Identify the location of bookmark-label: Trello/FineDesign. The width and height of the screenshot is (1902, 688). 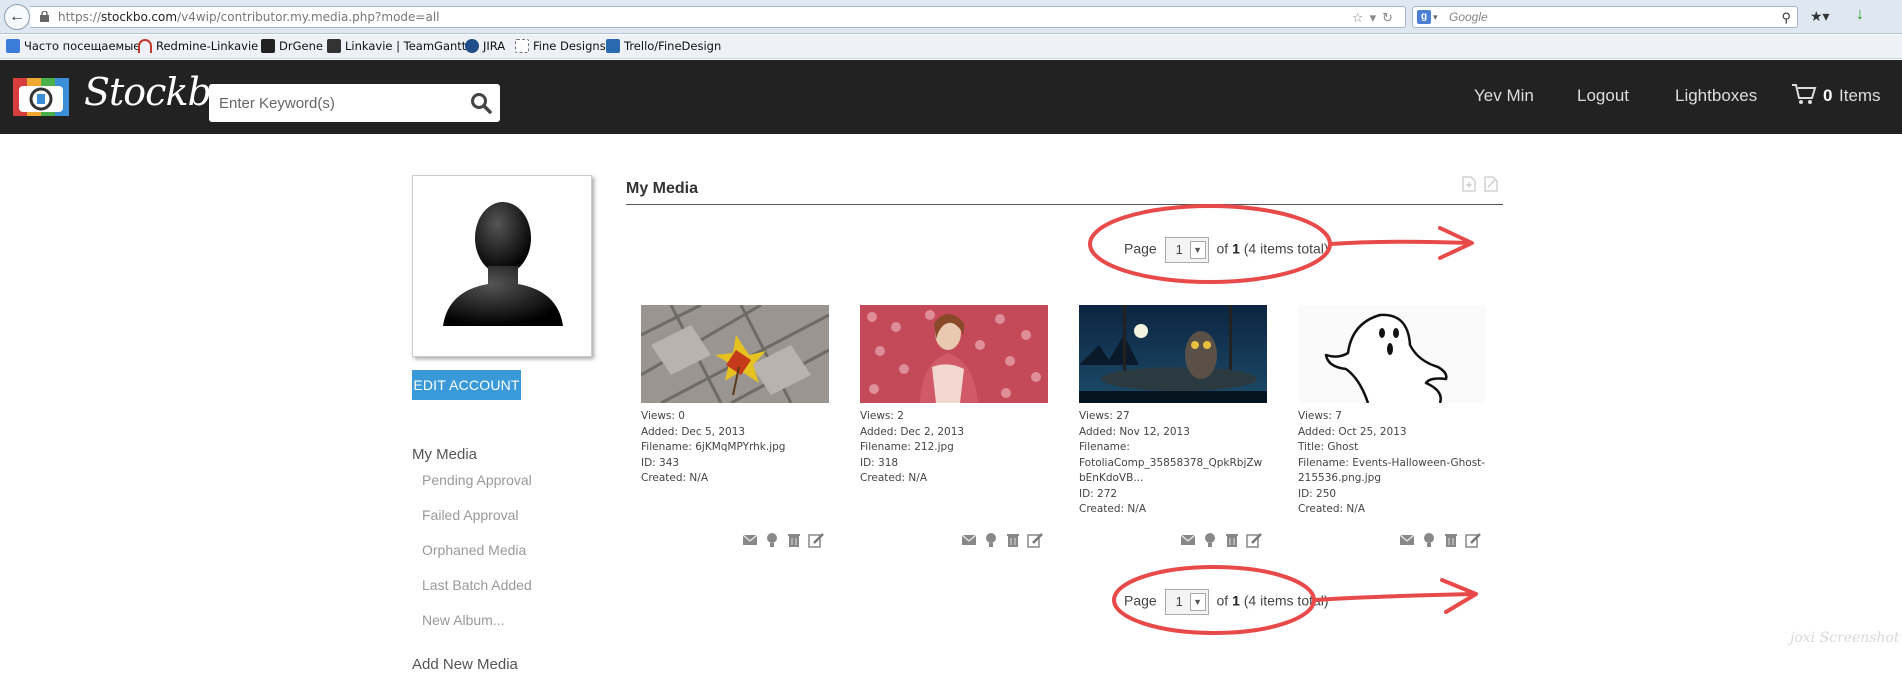
(673, 46).